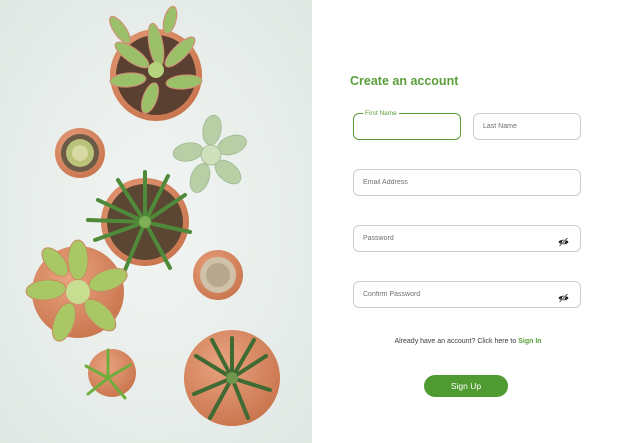 This screenshot has width=623, height=443. What do you see at coordinates (407, 124) in the screenshot?
I see `first-name-field: First Name` at bounding box center [407, 124].